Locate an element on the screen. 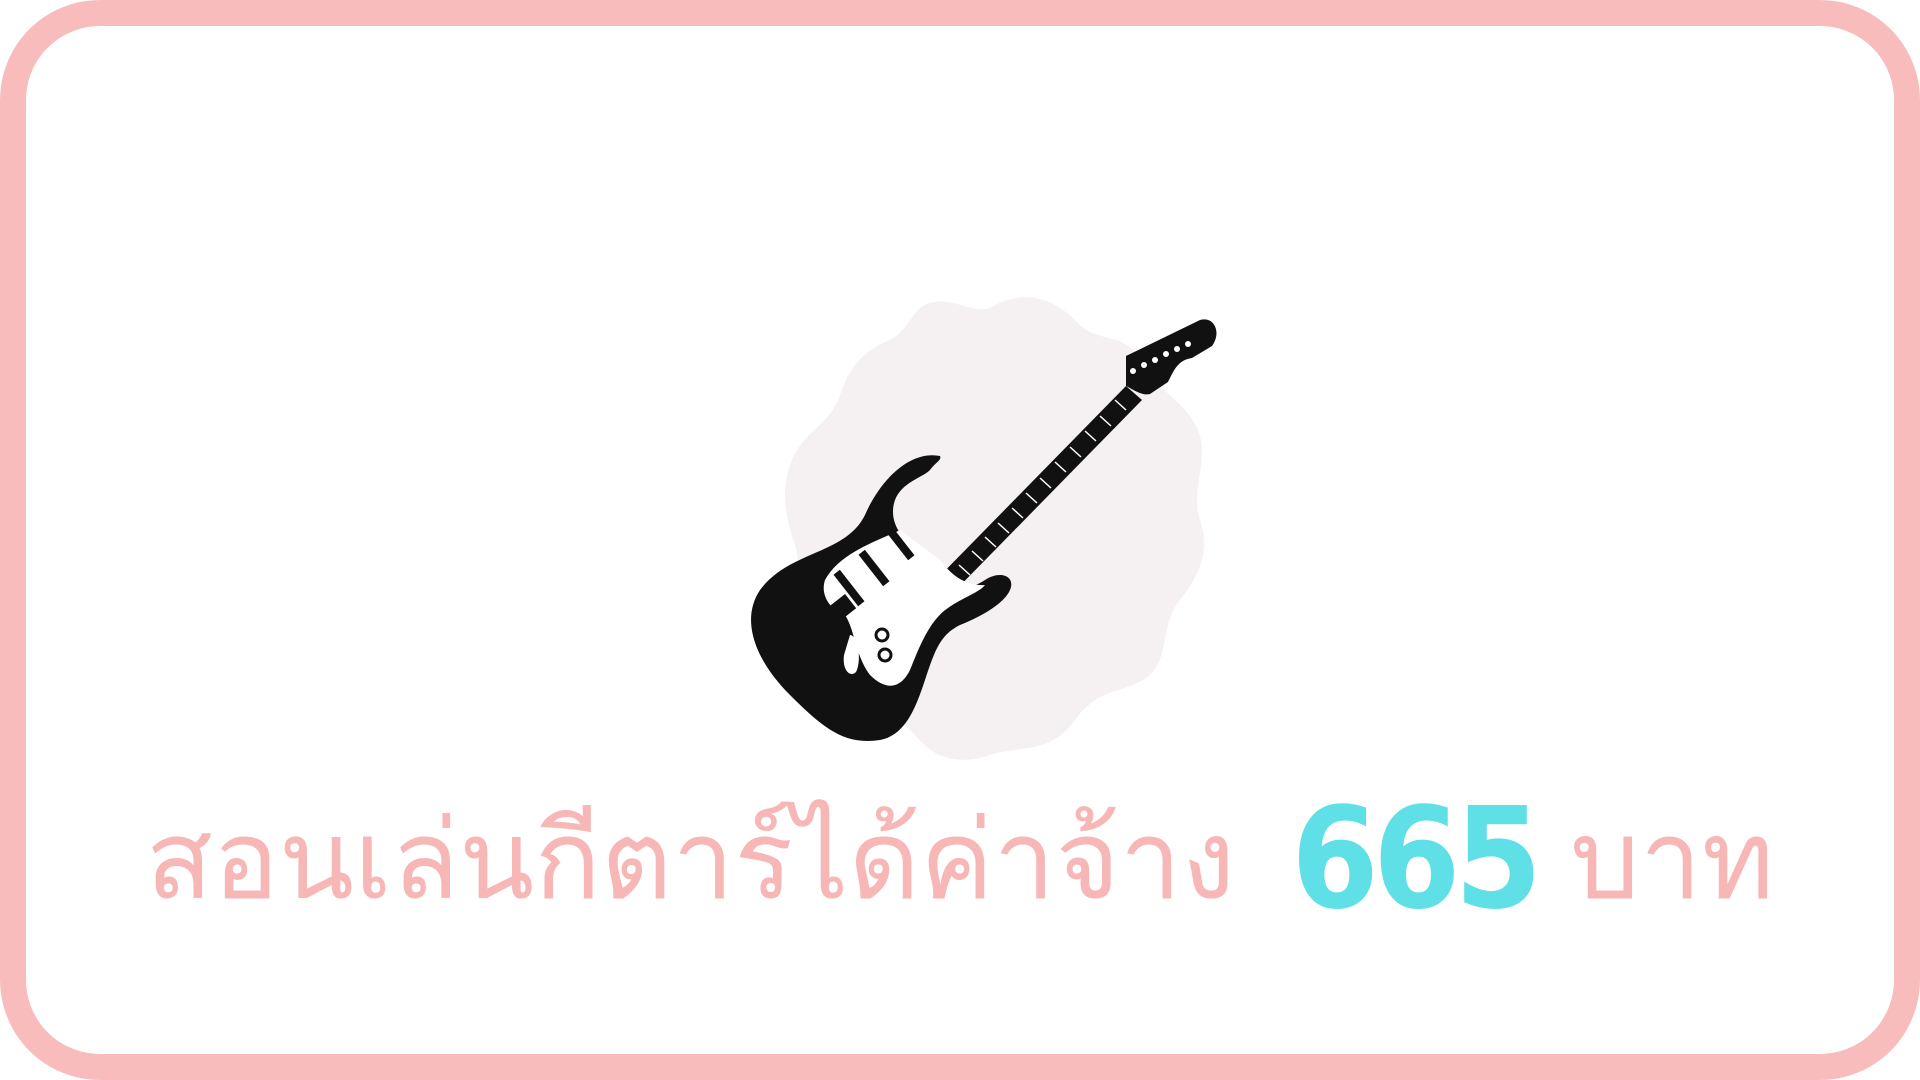  guitar-illustration is located at coordinates (990, 535).